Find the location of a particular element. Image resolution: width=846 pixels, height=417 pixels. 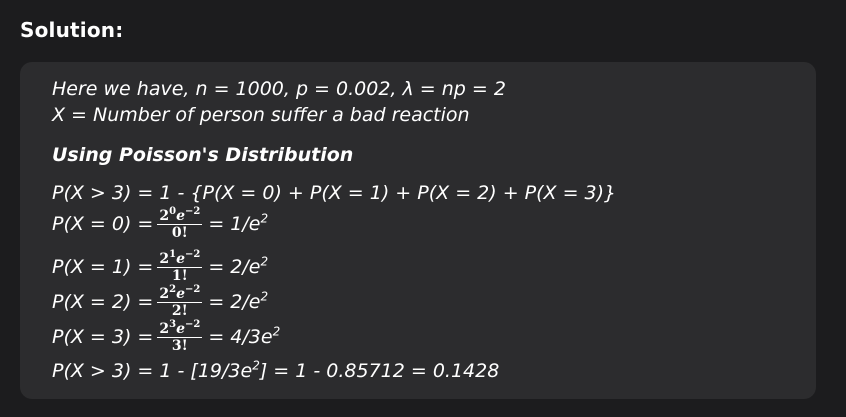

poisson-fraction: 21e−2 1! is located at coordinates (180, 266).